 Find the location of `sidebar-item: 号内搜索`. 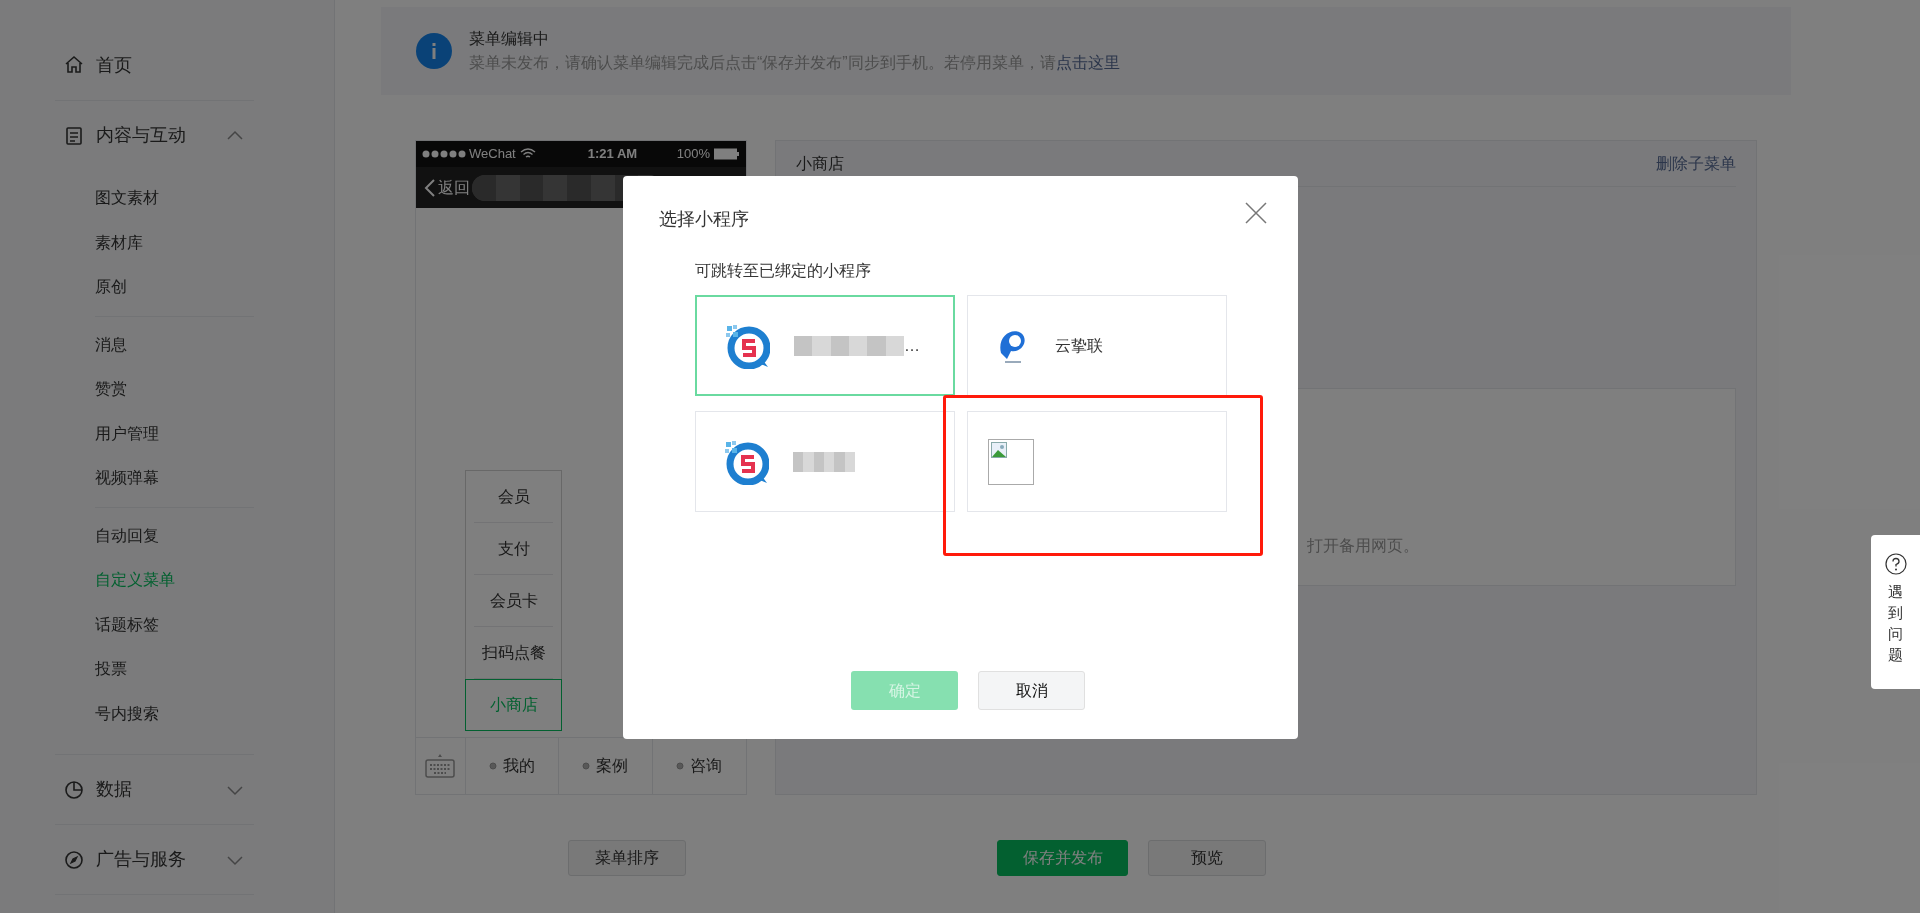

sidebar-item: 号内搜索 is located at coordinates (174, 713).